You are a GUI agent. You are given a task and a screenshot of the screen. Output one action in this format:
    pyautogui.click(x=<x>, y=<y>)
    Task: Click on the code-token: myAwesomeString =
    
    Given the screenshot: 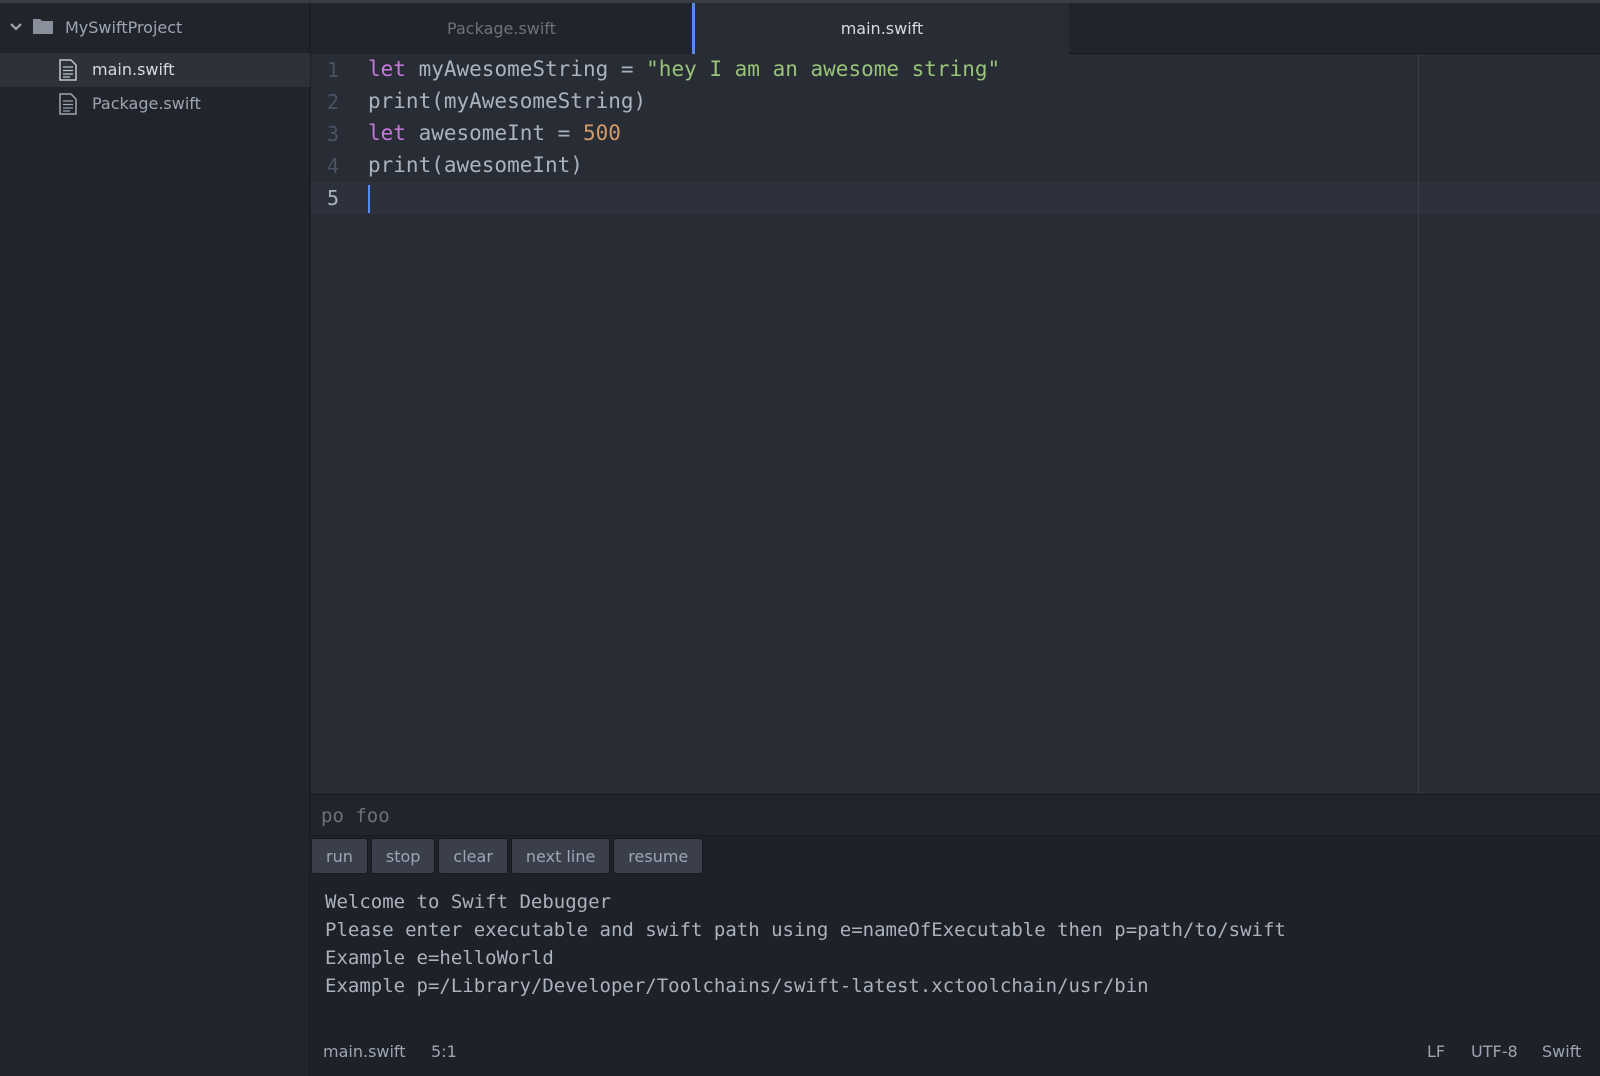 What is the action you would take?
    pyautogui.click(x=526, y=69)
    